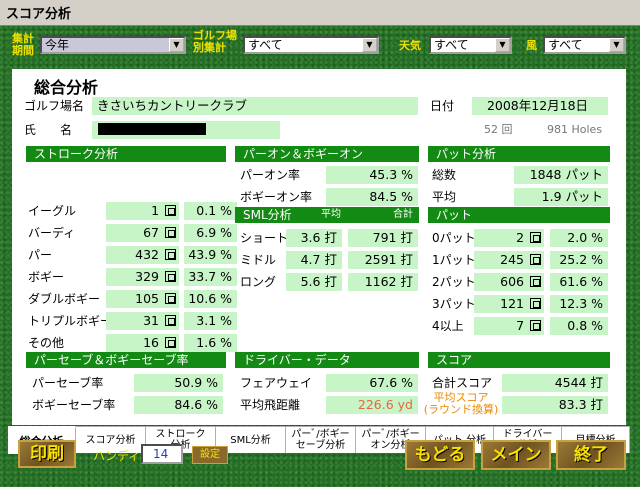 The width and height of the screenshot is (640, 487). What do you see at coordinates (52, 211) in the screenshot?
I see `stroke-row-label: イーグル` at bounding box center [52, 211].